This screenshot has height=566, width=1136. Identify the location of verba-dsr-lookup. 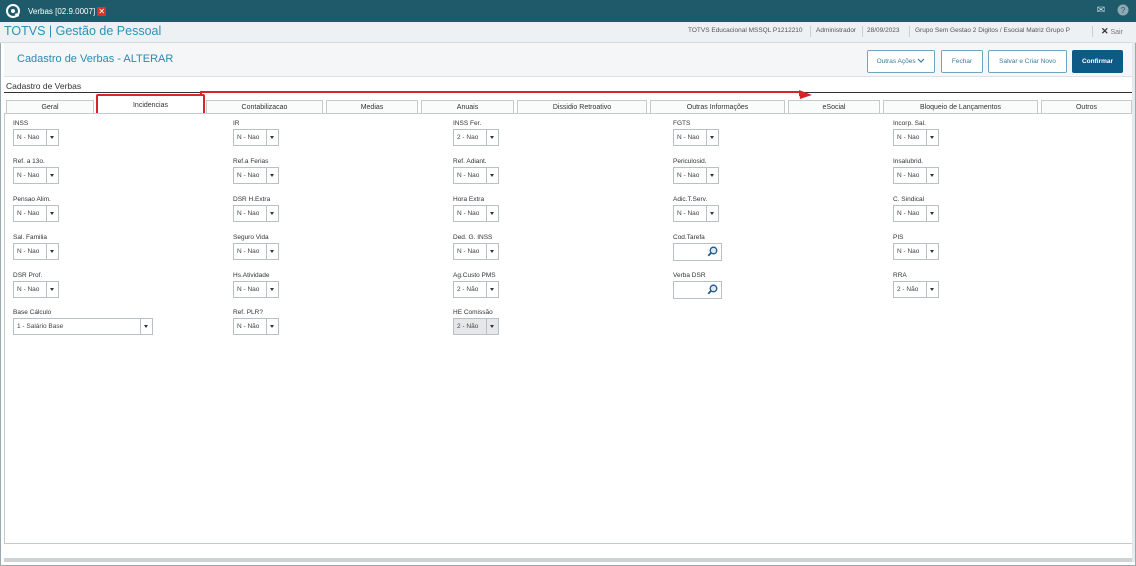
(697, 290).